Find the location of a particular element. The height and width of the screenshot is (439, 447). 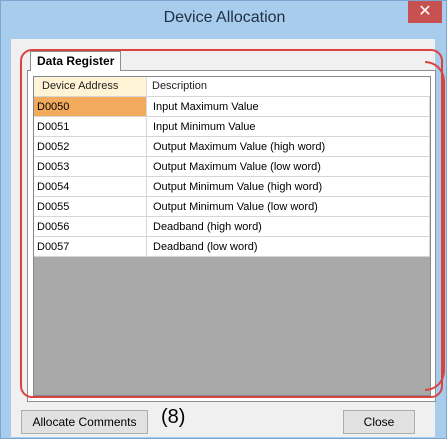

description-cell: Input Minimum Value is located at coordinates (288, 127).